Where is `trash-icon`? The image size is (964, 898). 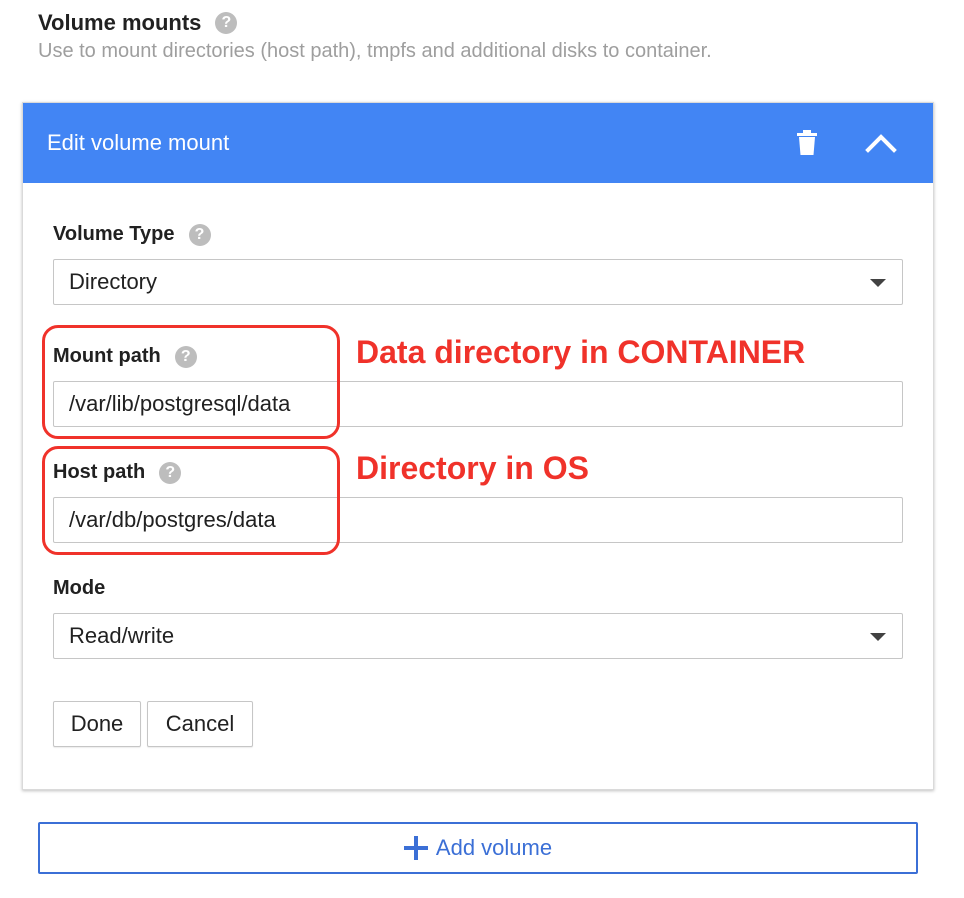
trash-icon is located at coordinates (807, 143).